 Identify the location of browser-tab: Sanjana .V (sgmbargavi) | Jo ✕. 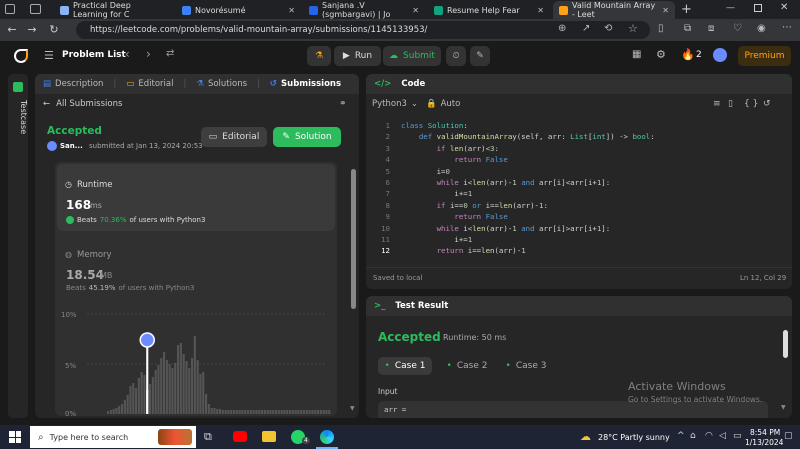
(364, 10).